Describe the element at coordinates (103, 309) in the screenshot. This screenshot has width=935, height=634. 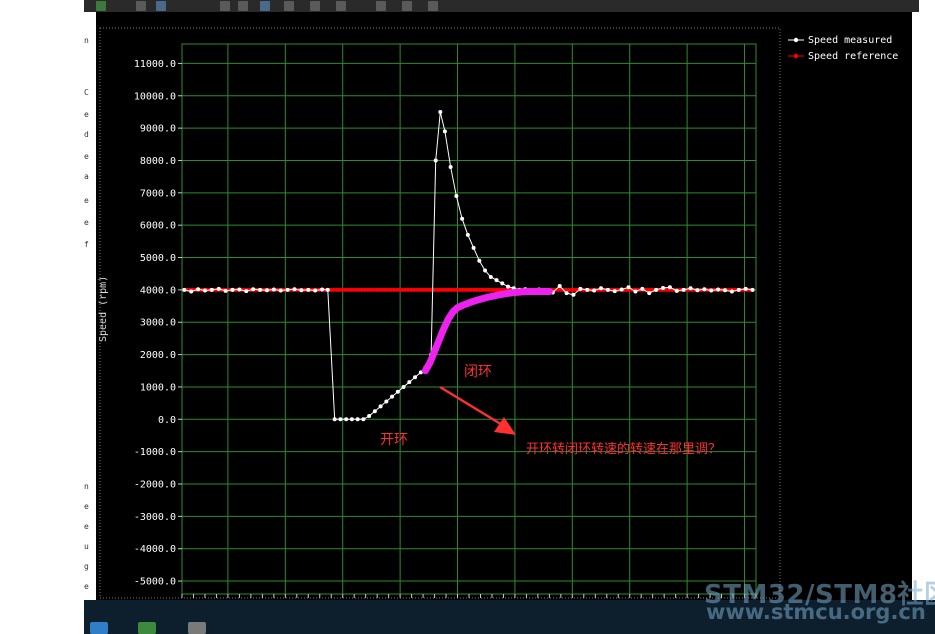
I see `y-axis-label: Speed (rpm)` at that location.